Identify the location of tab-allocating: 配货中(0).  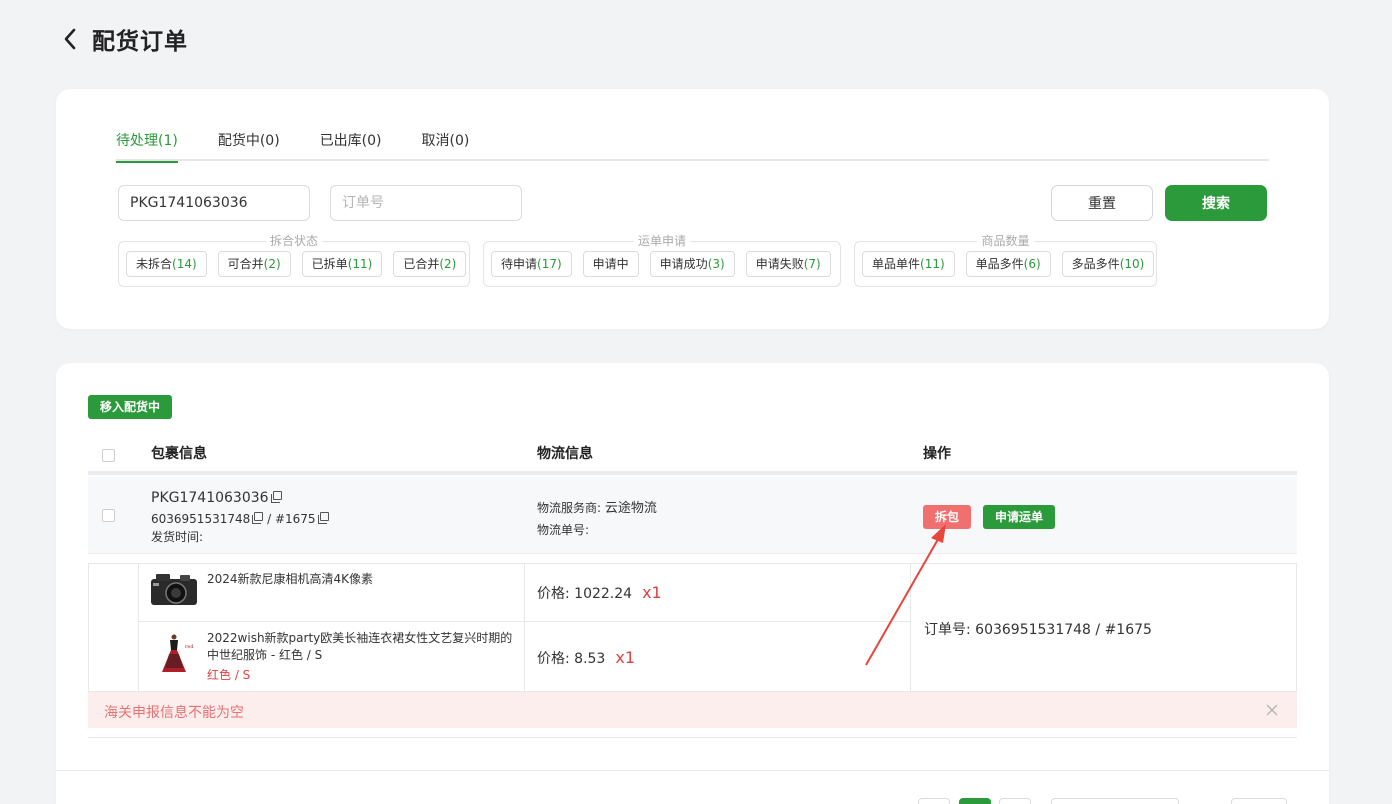
(249, 145).